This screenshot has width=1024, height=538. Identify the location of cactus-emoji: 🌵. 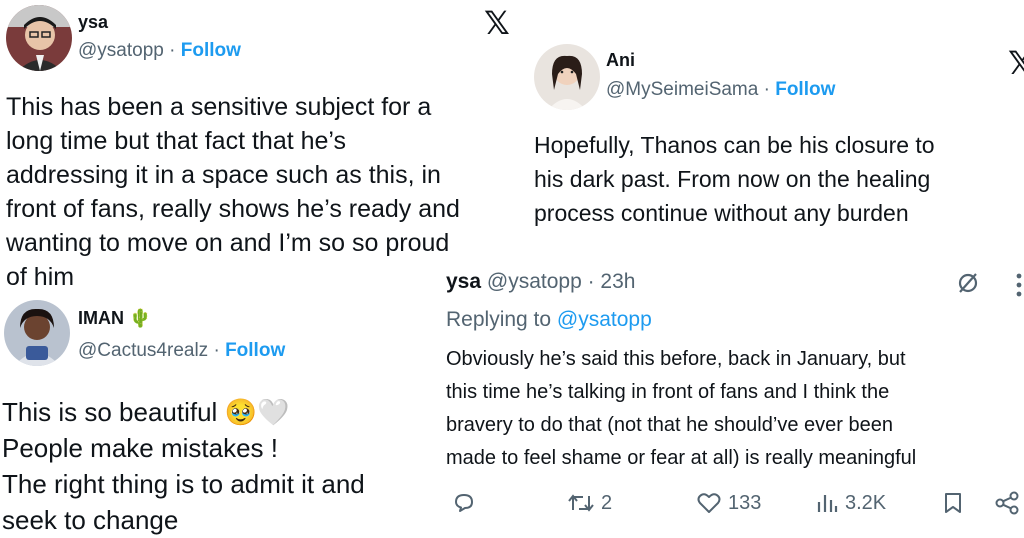
(140, 318).